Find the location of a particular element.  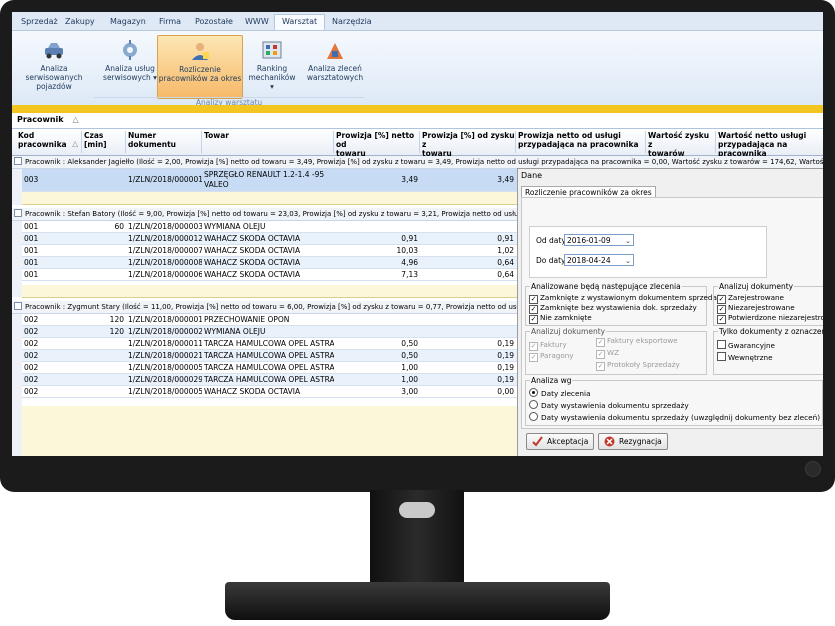

analiza-serwisowanych-pojazdow-button: Analiza serwisowanych pojazdów is located at coordinates (54, 66).